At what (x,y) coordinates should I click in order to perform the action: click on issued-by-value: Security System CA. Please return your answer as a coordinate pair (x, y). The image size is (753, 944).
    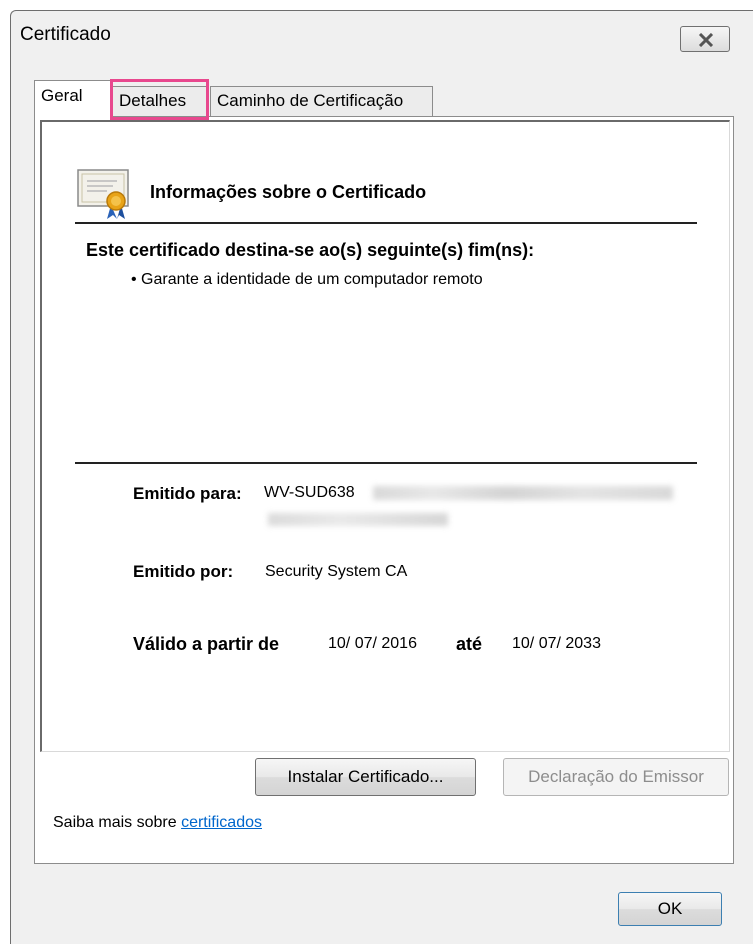
    Looking at the image, I should click on (336, 571).